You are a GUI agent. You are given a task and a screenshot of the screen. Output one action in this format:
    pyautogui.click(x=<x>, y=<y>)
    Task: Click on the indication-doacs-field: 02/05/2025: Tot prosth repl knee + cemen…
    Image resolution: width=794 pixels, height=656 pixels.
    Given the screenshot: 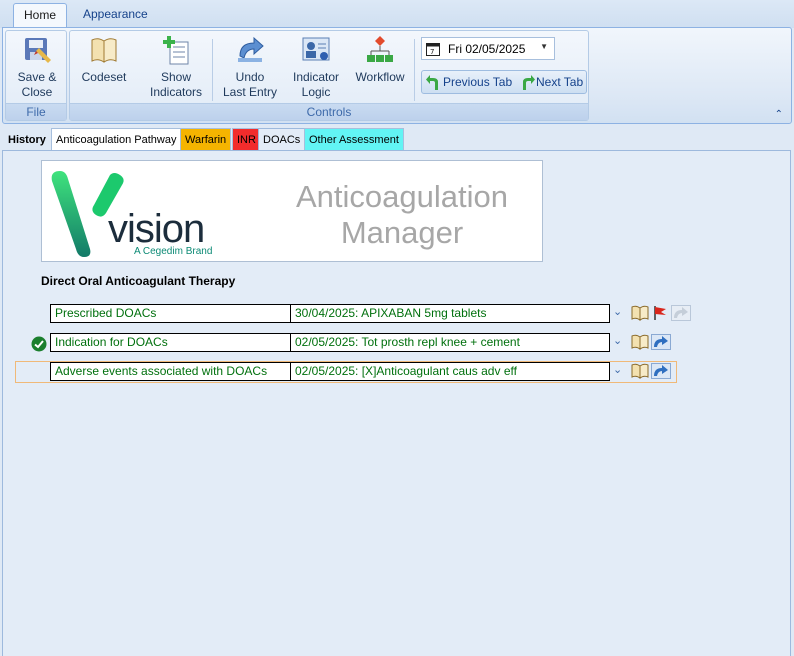 What is the action you would take?
    pyautogui.click(x=450, y=342)
    